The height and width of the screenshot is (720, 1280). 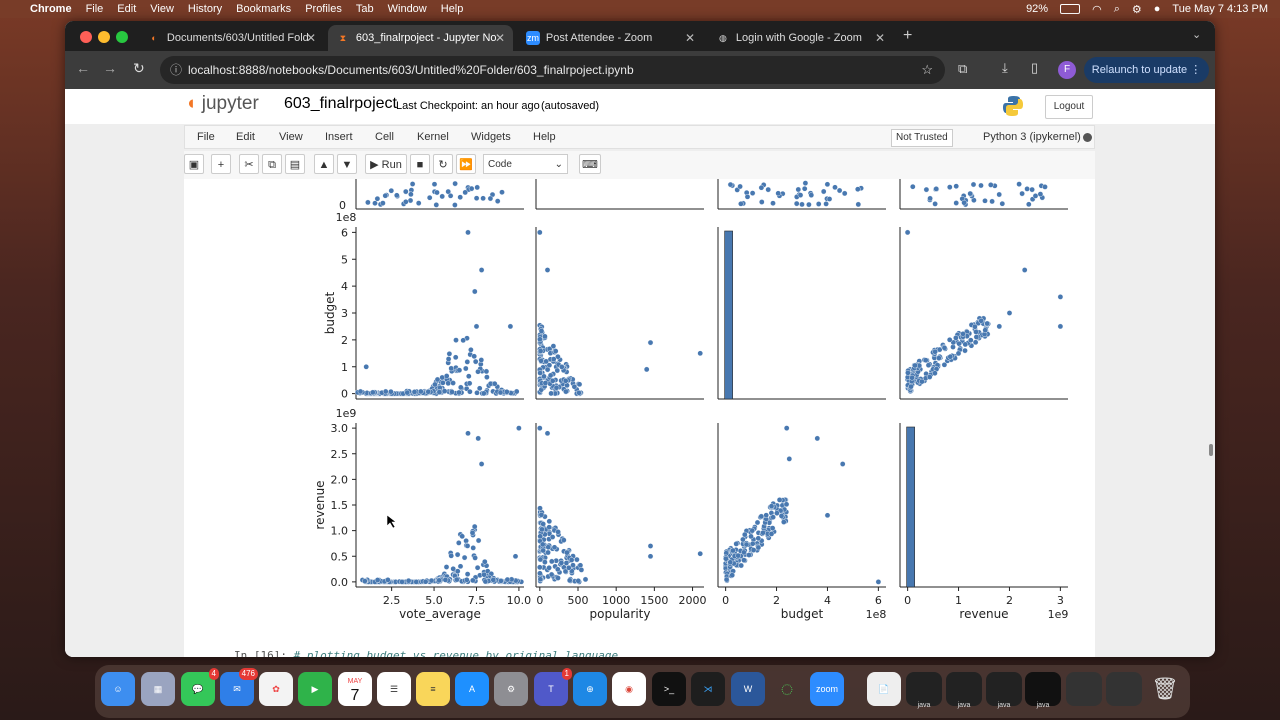 What do you see at coordinates (126, 9) in the screenshot?
I see `menubar-item-edit: Edit` at bounding box center [126, 9].